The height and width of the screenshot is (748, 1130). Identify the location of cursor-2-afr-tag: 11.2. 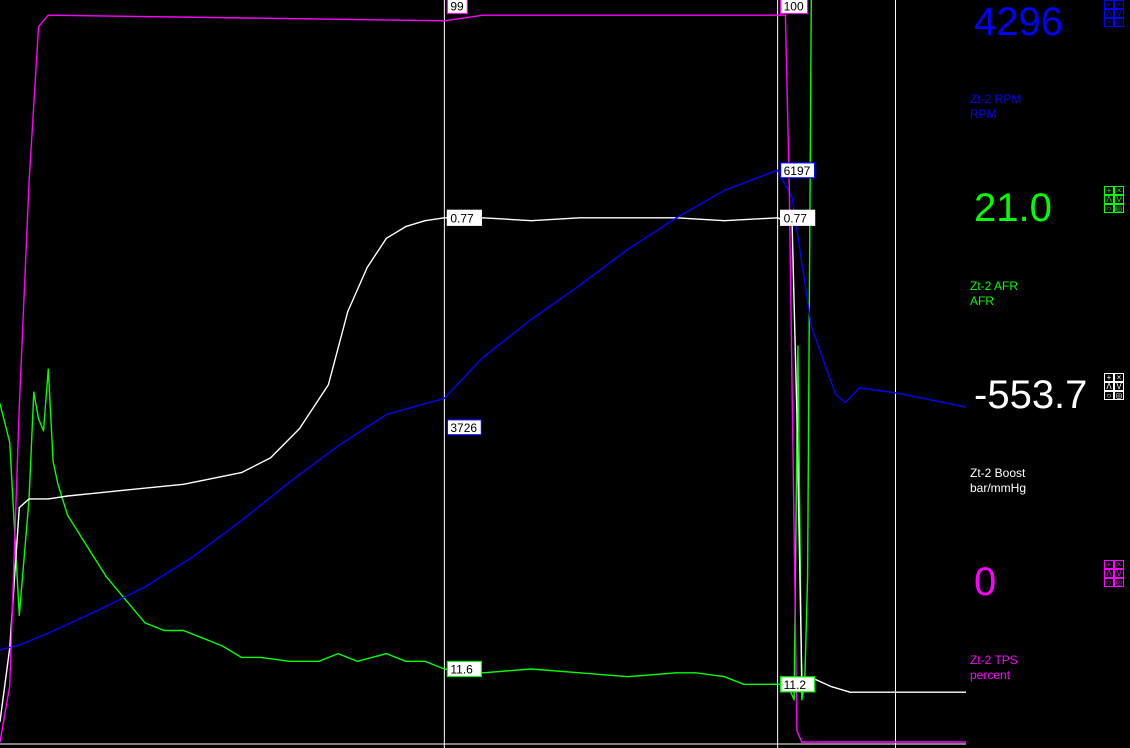
(798, 684).